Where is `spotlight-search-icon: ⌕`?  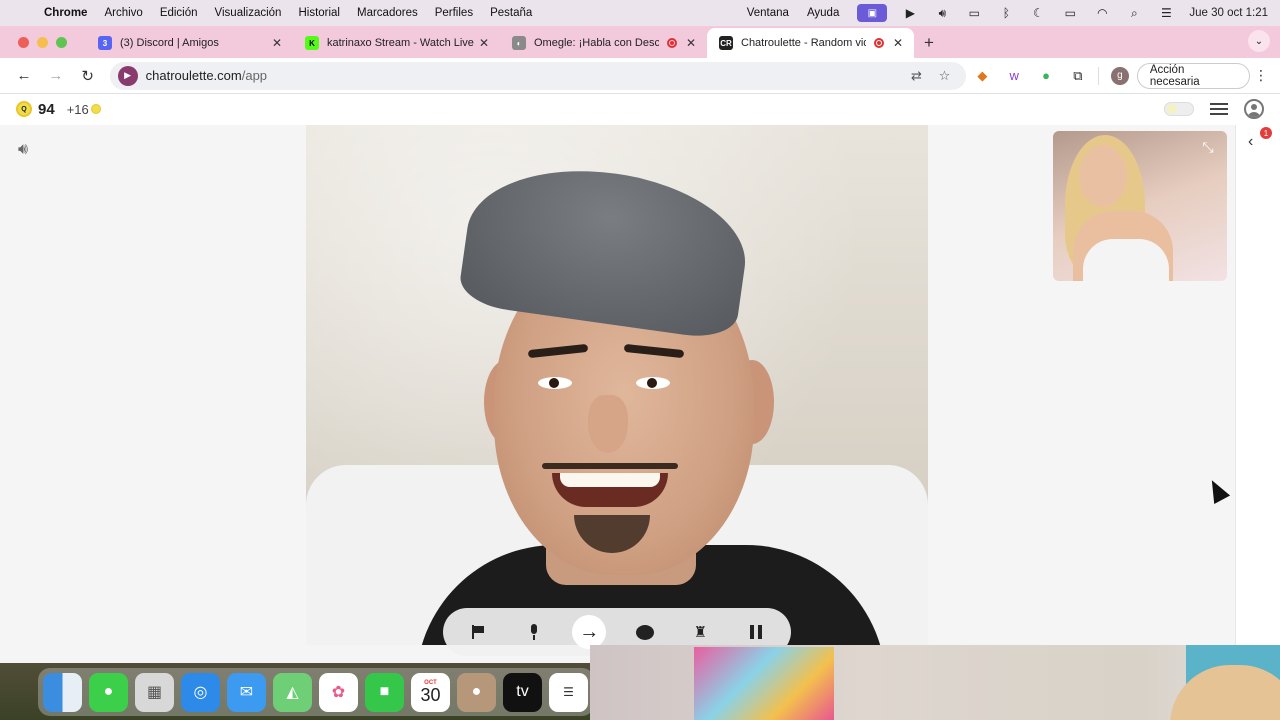
spotlight-search-icon: ⌕ is located at coordinates (1134, 13).